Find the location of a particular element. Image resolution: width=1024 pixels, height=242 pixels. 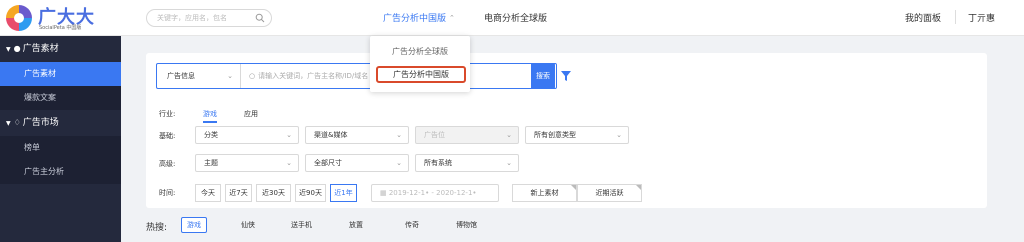

sidebar-group-label: 广告素材 is located at coordinates (40, 49).